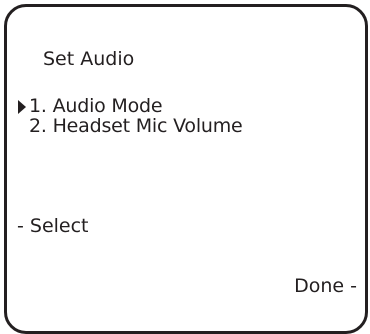  I want to click on menu-list: 1. Audio Mode 2. Headset Mic Volume, so click(130, 115).